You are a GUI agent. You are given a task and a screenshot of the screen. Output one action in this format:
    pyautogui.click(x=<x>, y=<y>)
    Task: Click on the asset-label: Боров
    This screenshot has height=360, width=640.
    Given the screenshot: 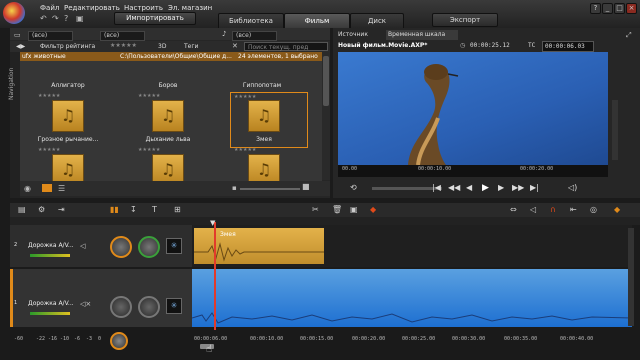 What is the action you would take?
    pyautogui.click(x=168, y=85)
    